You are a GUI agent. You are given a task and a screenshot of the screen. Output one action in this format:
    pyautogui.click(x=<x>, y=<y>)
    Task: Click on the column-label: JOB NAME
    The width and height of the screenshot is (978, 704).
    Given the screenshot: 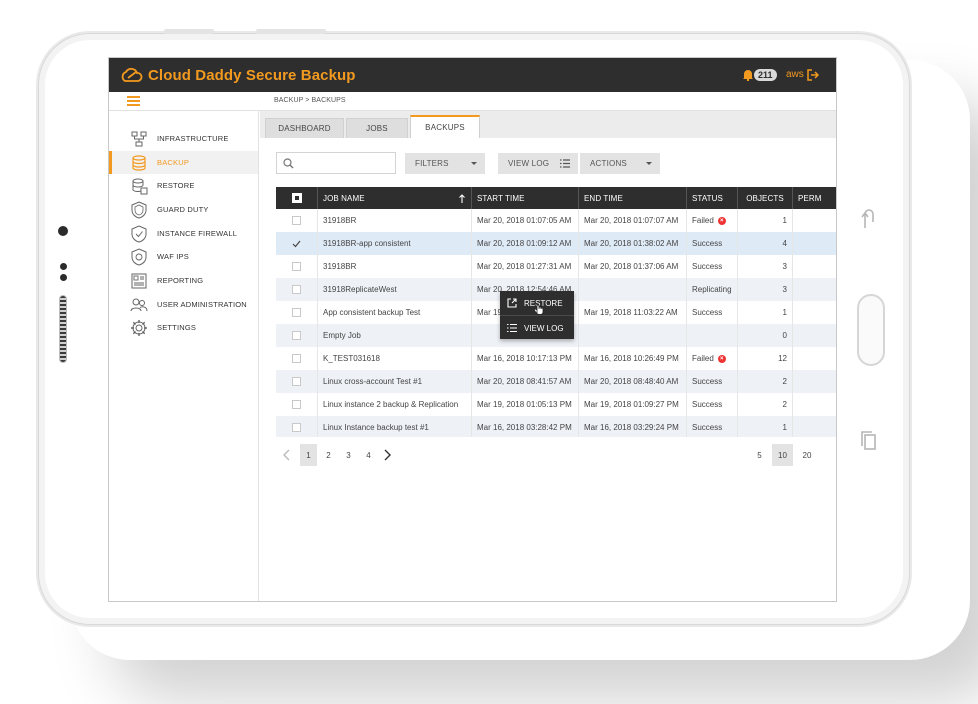 What is the action you would take?
    pyautogui.click(x=344, y=198)
    